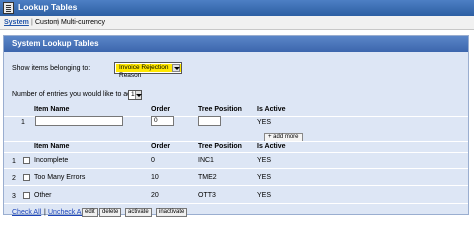 The image size is (474, 240). I want to click on panel-header: System Lookup Tables, so click(236, 44).